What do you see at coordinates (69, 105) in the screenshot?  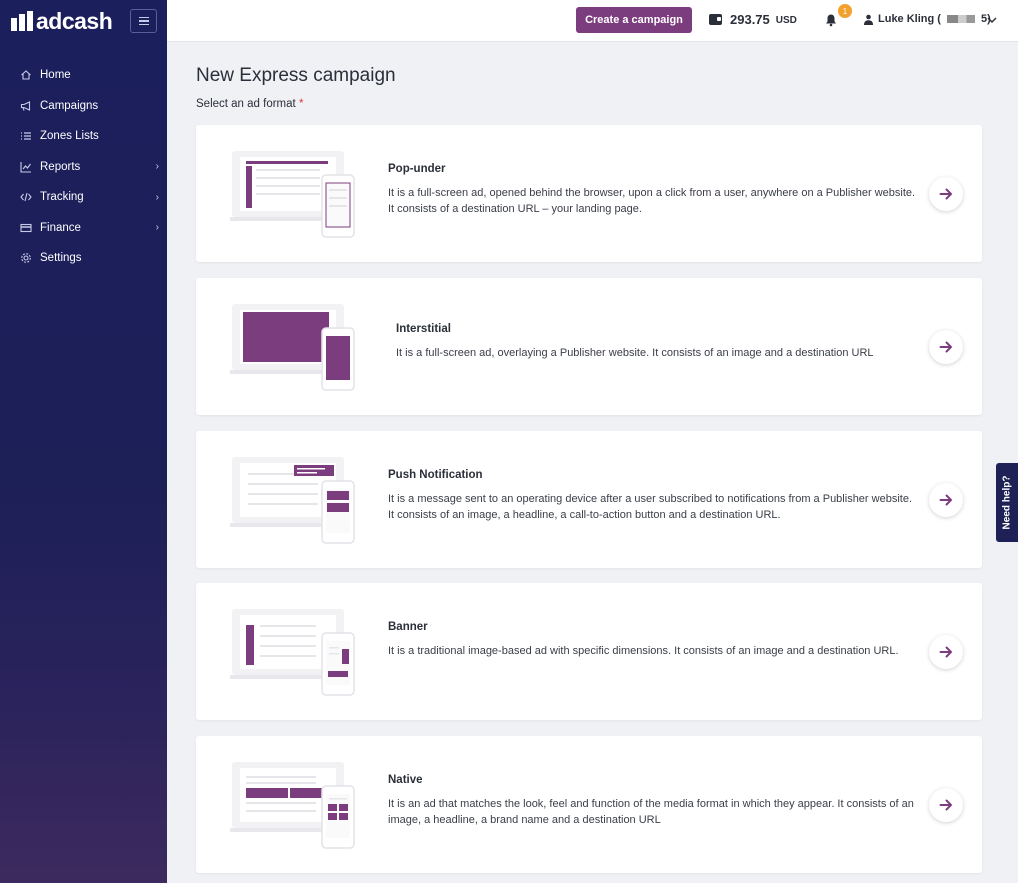 I see `sidebar-item-label: Campaigns` at bounding box center [69, 105].